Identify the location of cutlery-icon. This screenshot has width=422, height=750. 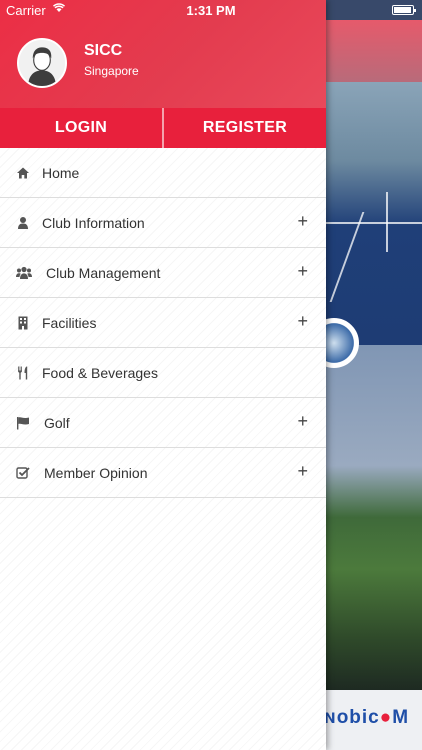
(23, 373).